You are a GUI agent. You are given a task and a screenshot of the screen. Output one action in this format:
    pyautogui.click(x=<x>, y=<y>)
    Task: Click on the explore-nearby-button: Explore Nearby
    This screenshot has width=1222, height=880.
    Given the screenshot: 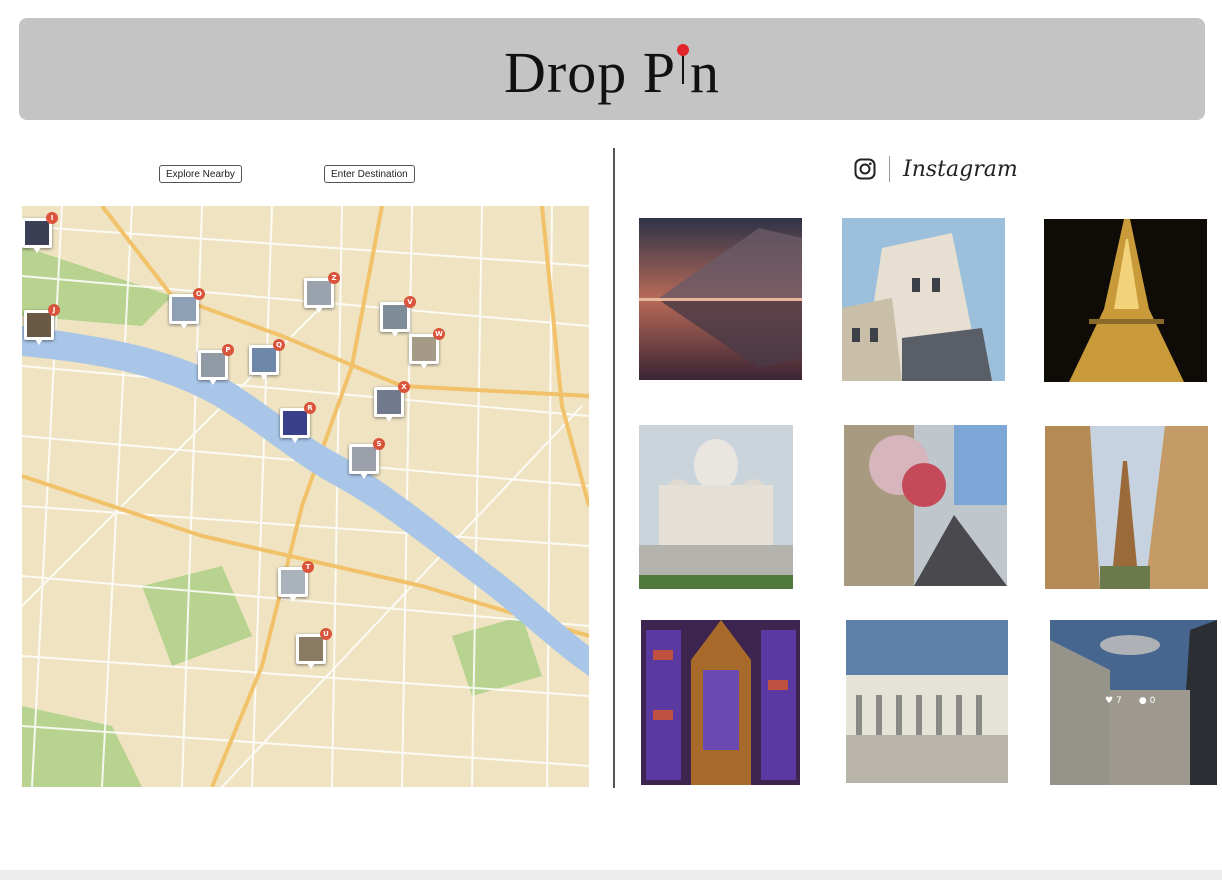 What is the action you would take?
    pyautogui.click(x=200, y=174)
    